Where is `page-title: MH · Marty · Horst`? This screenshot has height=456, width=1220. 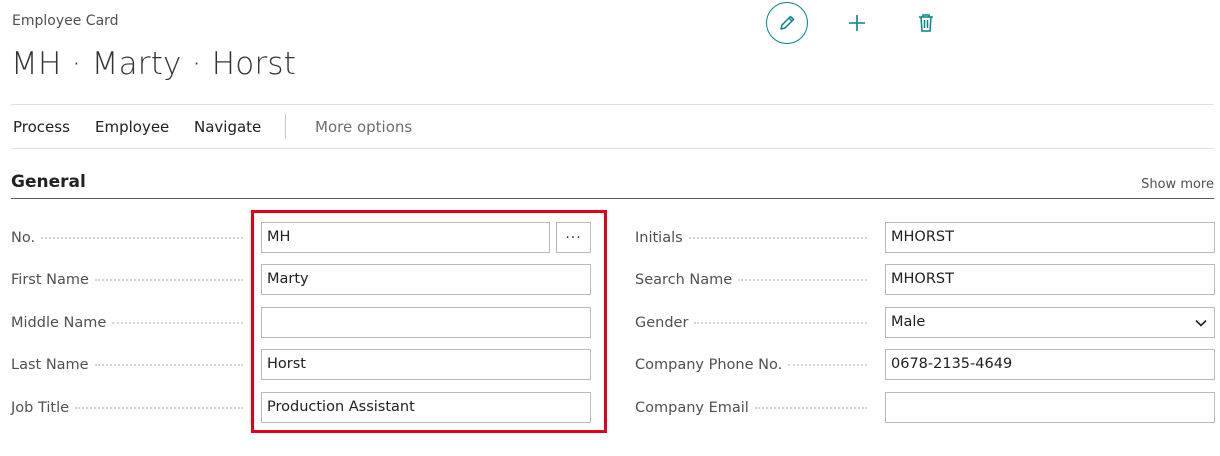 page-title: MH · Marty · Horst is located at coordinates (154, 64).